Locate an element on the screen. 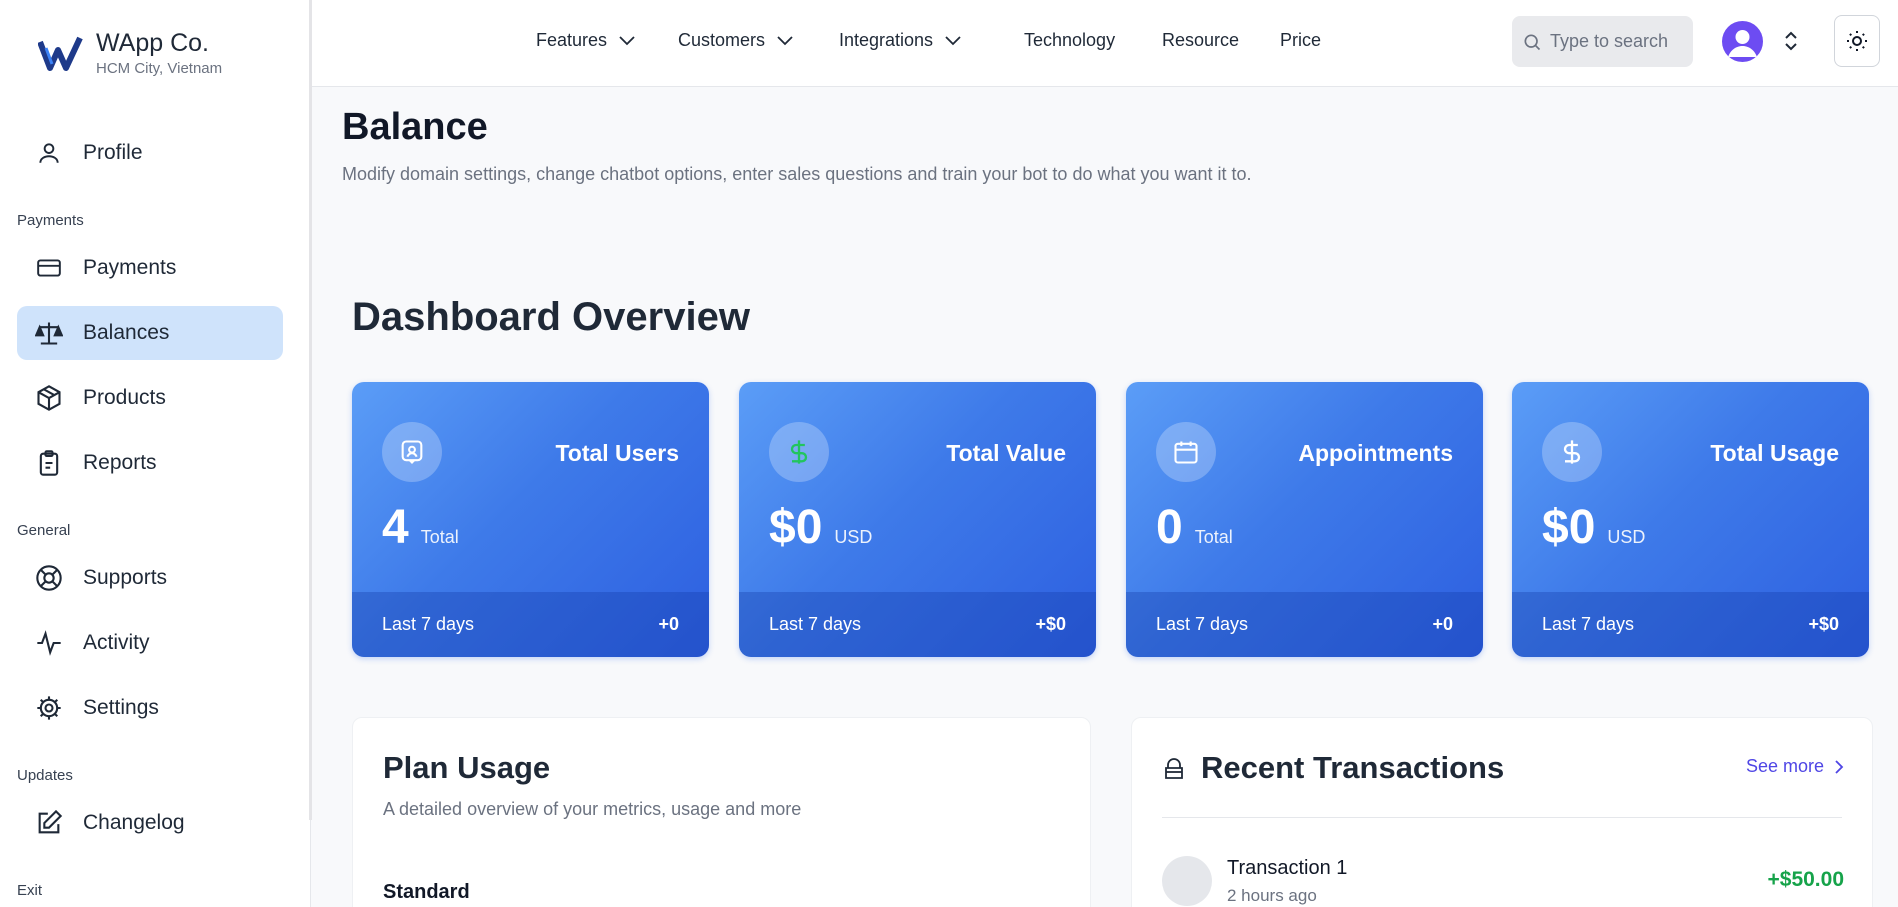  user-badge-icon is located at coordinates (412, 452).